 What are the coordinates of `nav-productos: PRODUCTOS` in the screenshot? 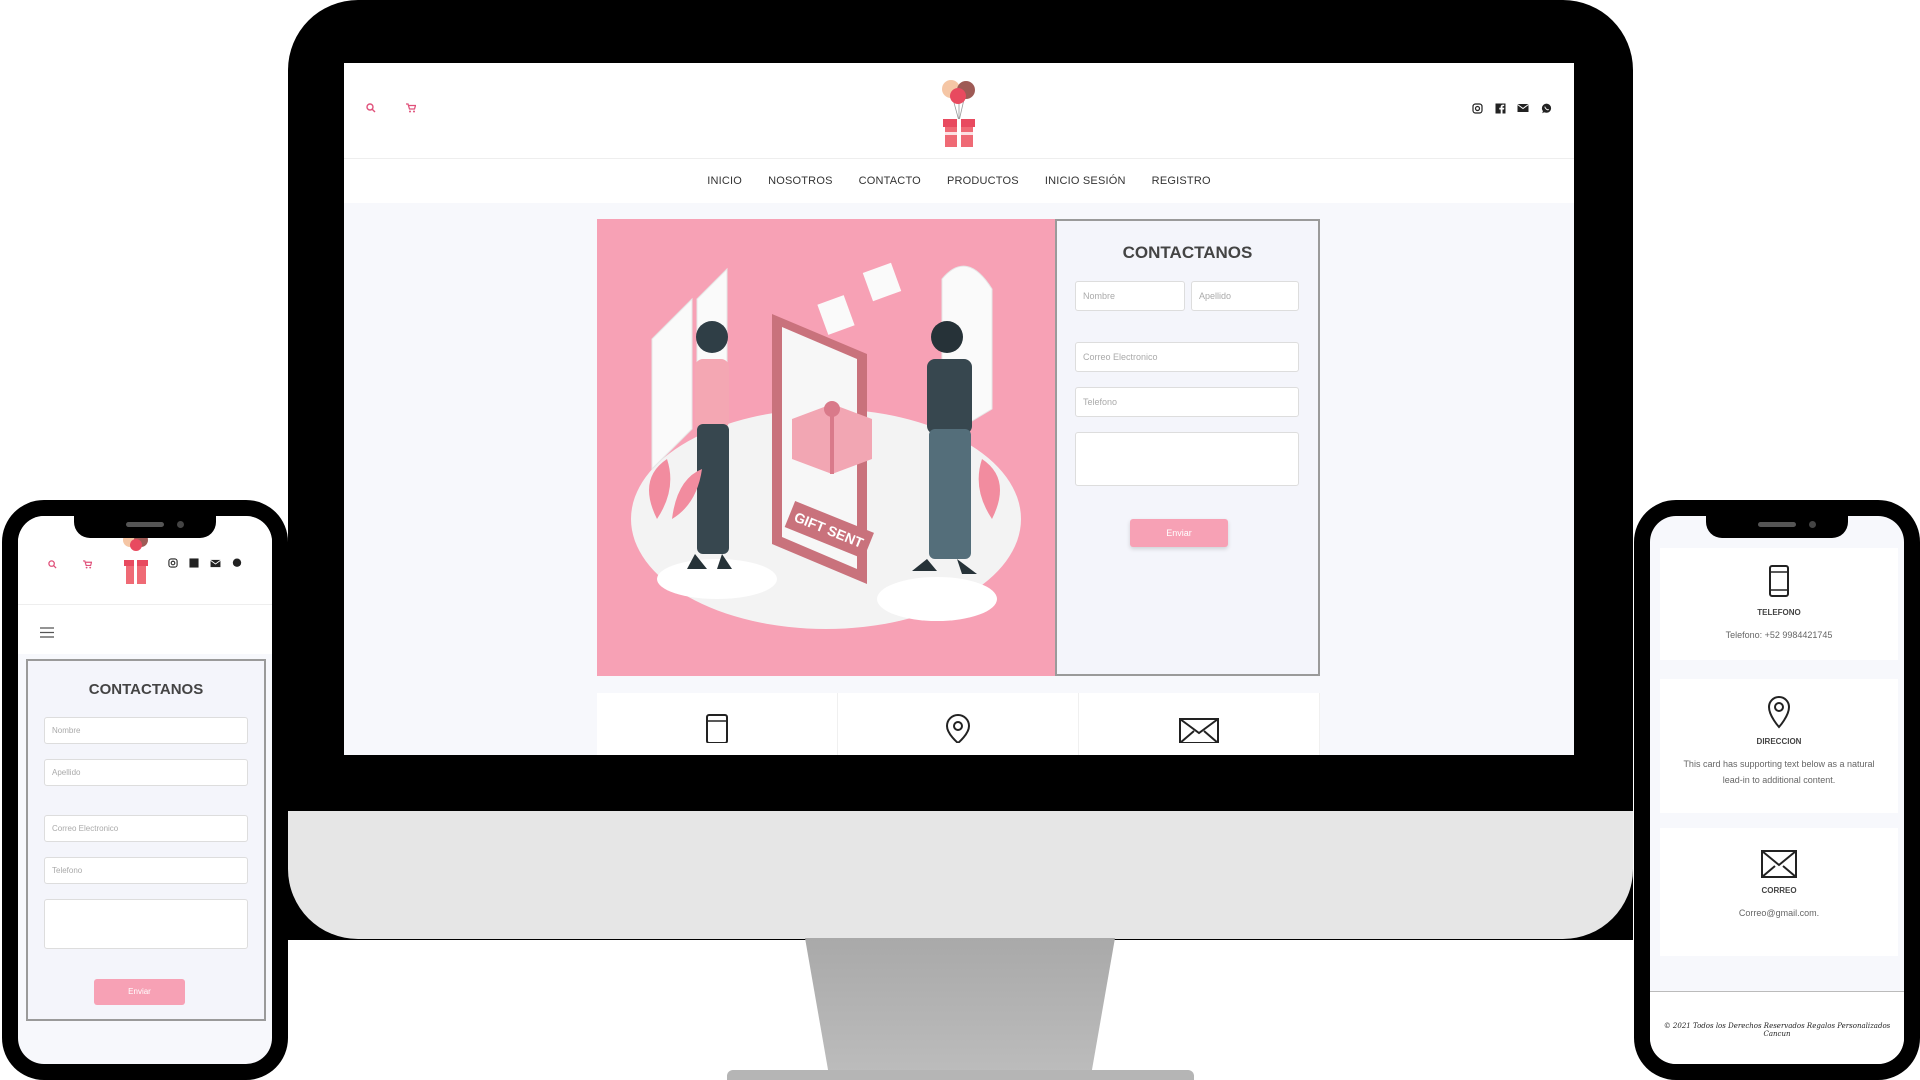 It's located at (983, 181).